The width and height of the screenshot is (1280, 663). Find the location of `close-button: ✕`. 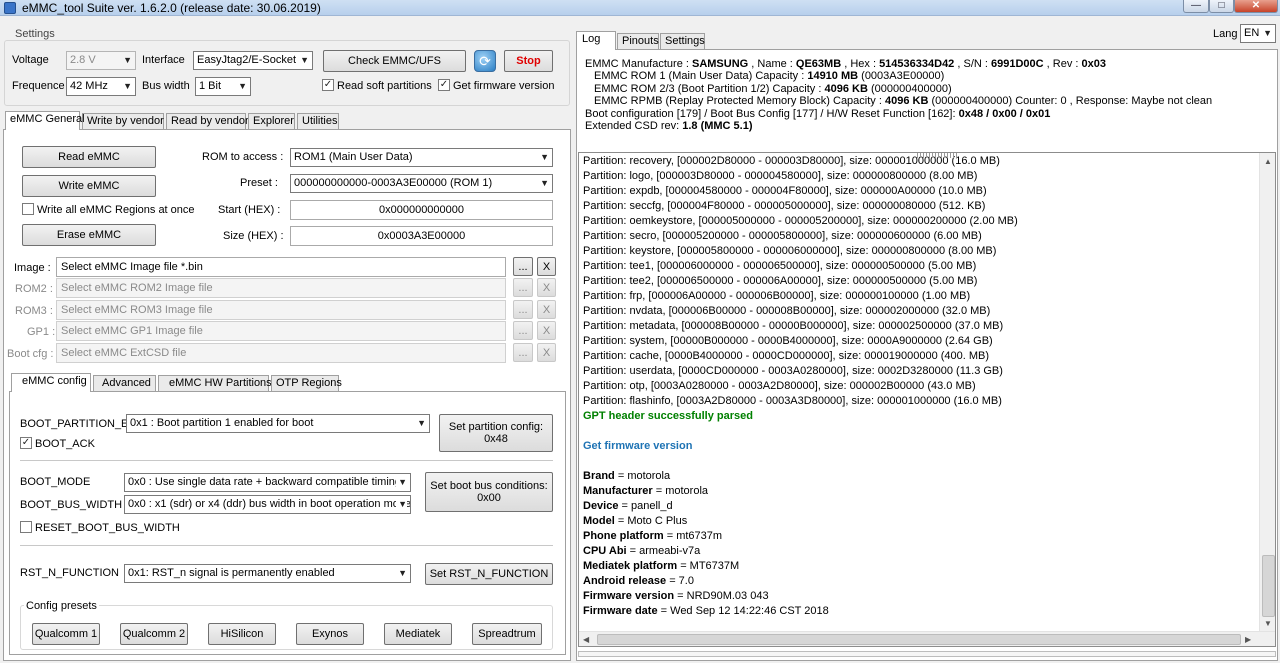

close-button: ✕ is located at coordinates (1256, 6).